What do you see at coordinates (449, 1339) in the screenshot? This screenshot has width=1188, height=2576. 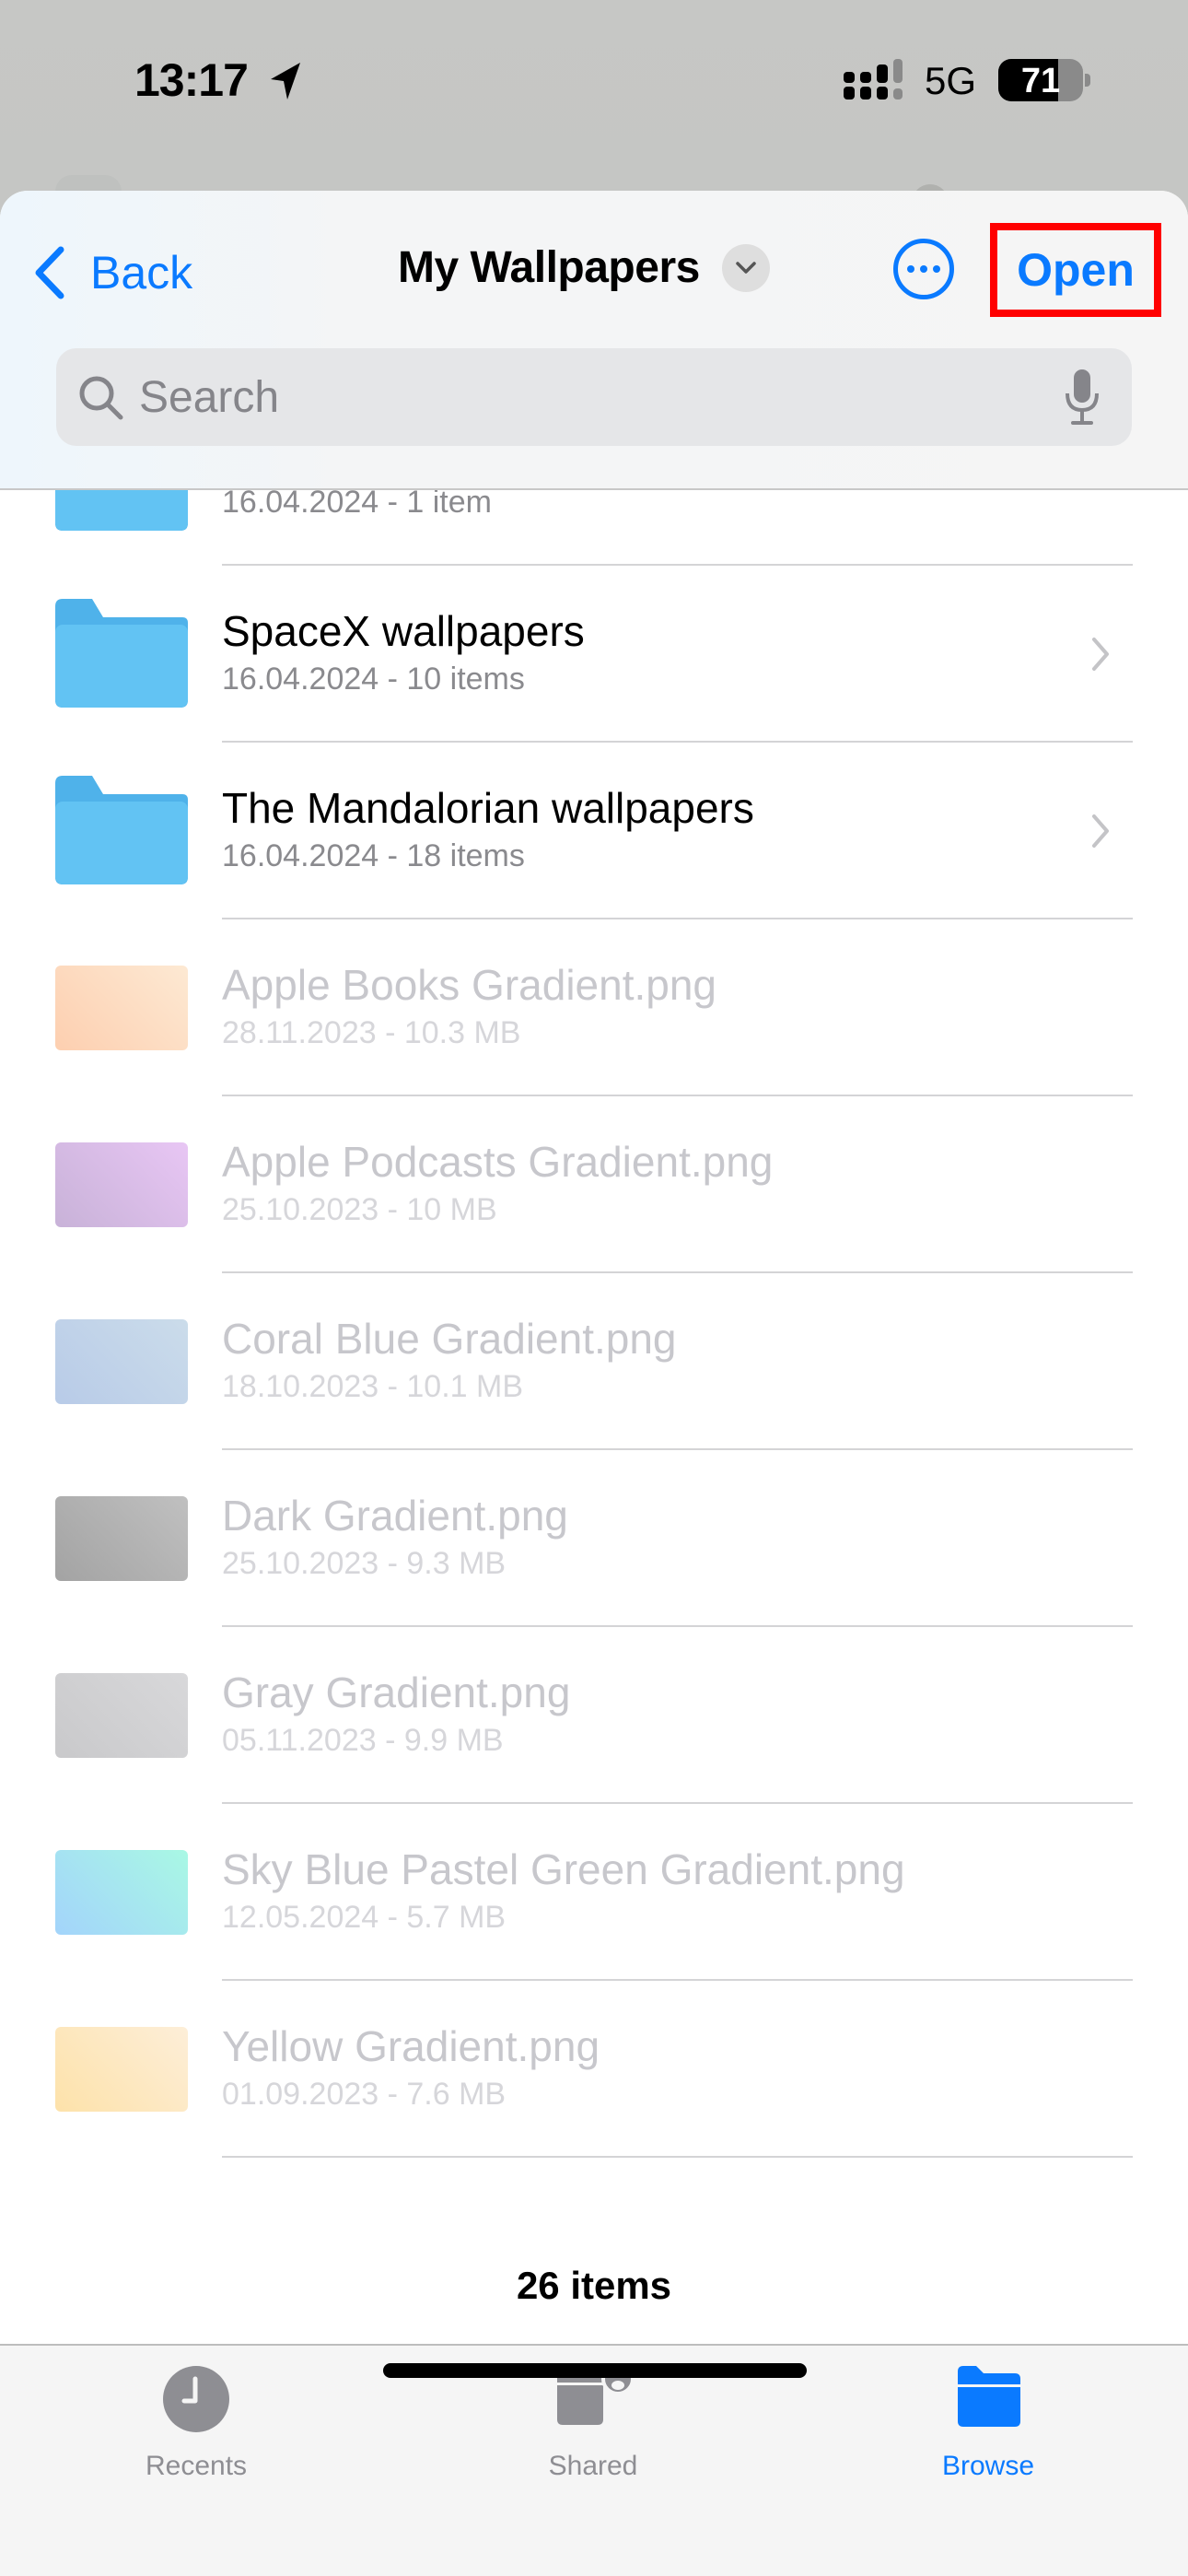 I see `item-name: Coral Blue Gradient.png` at bounding box center [449, 1339].